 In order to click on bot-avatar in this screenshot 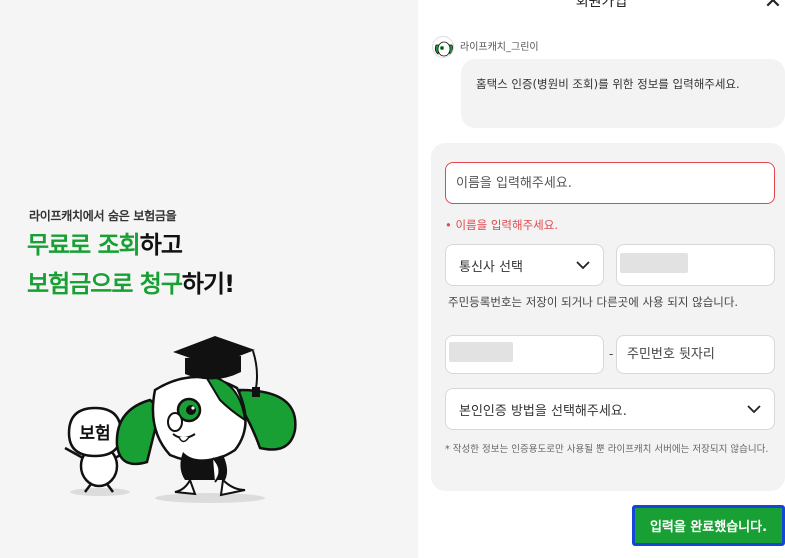, I will do `click(443, 47)`.